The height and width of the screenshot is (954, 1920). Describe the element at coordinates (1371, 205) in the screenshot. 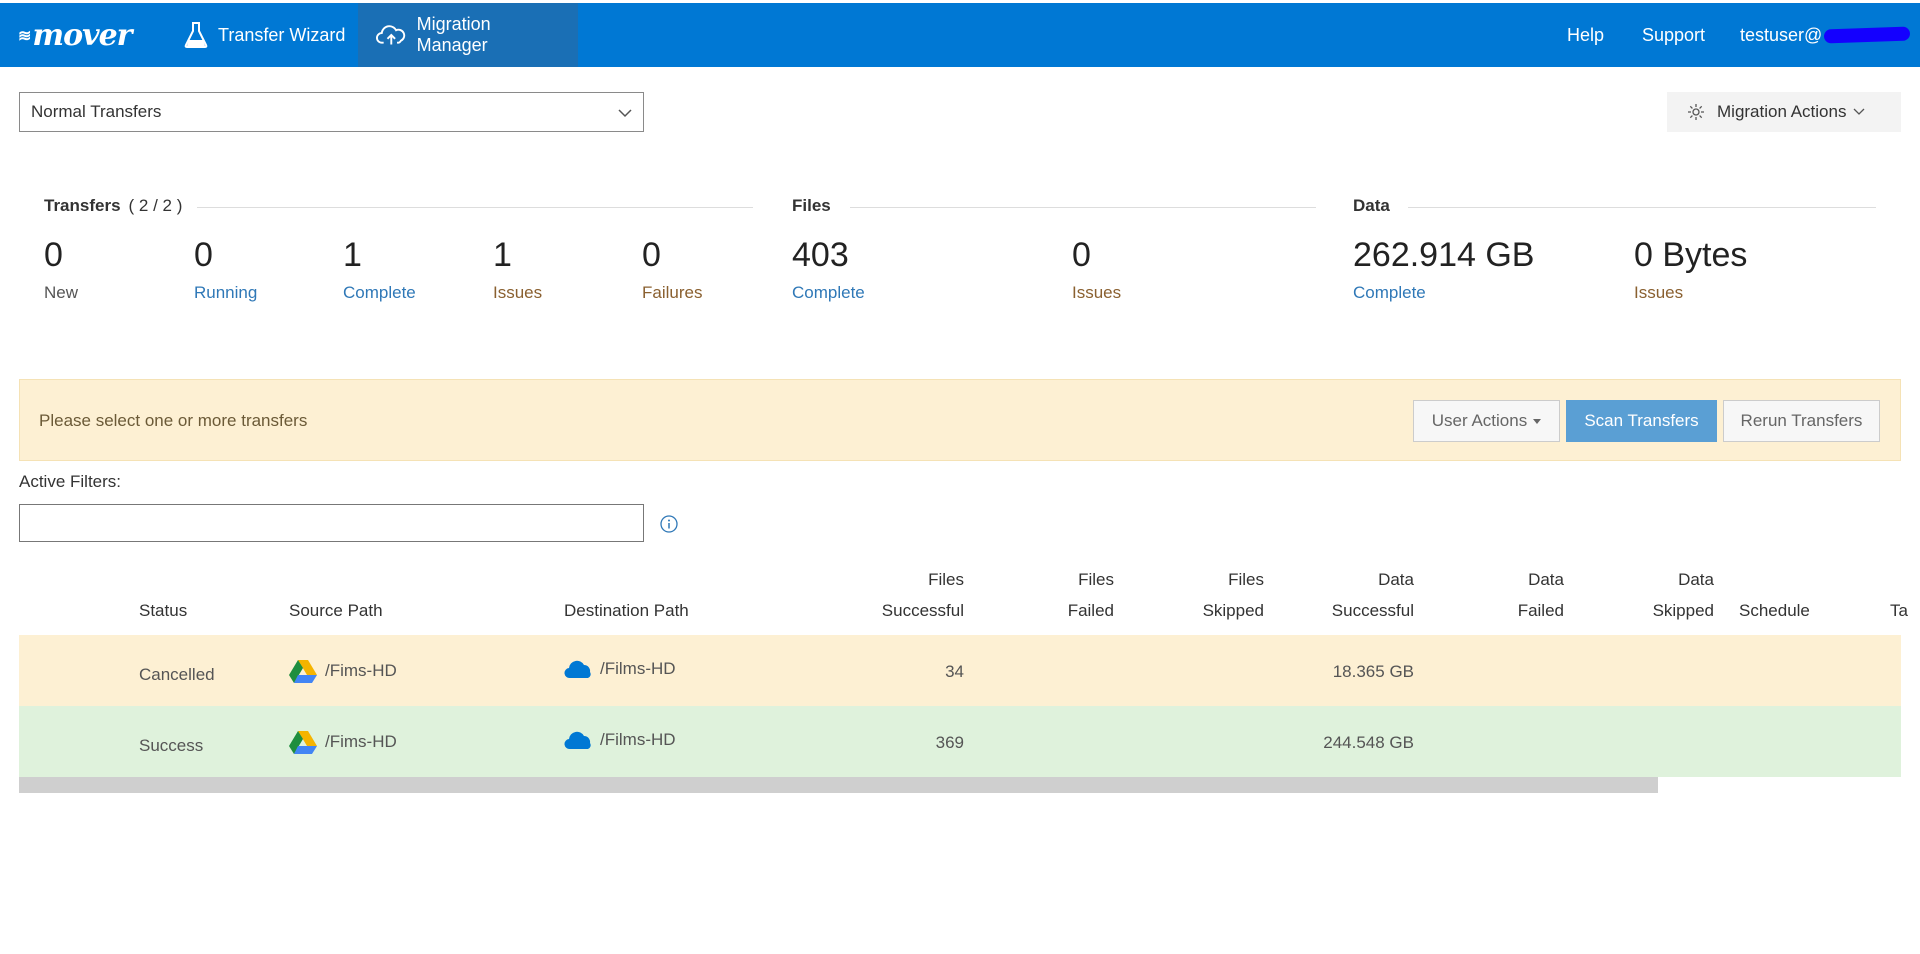

I see `data-stats-title: Data` at that location.